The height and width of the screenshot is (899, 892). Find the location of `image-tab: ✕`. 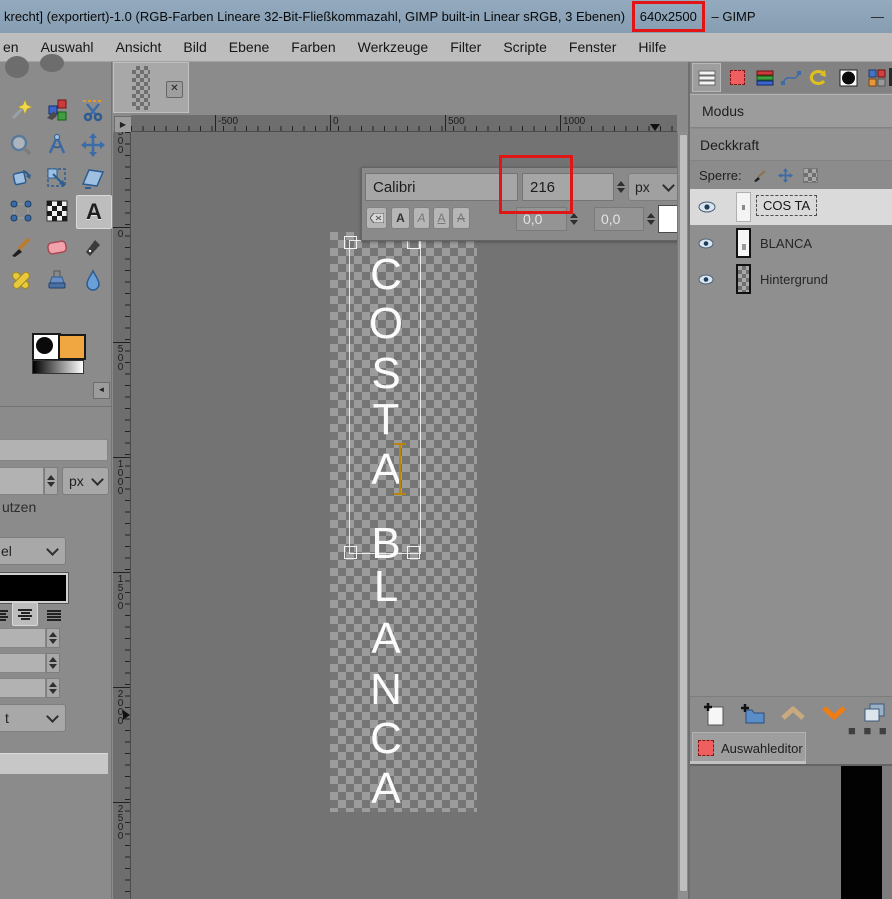

image-tab: ✕ is located at coordinates (151, 87).